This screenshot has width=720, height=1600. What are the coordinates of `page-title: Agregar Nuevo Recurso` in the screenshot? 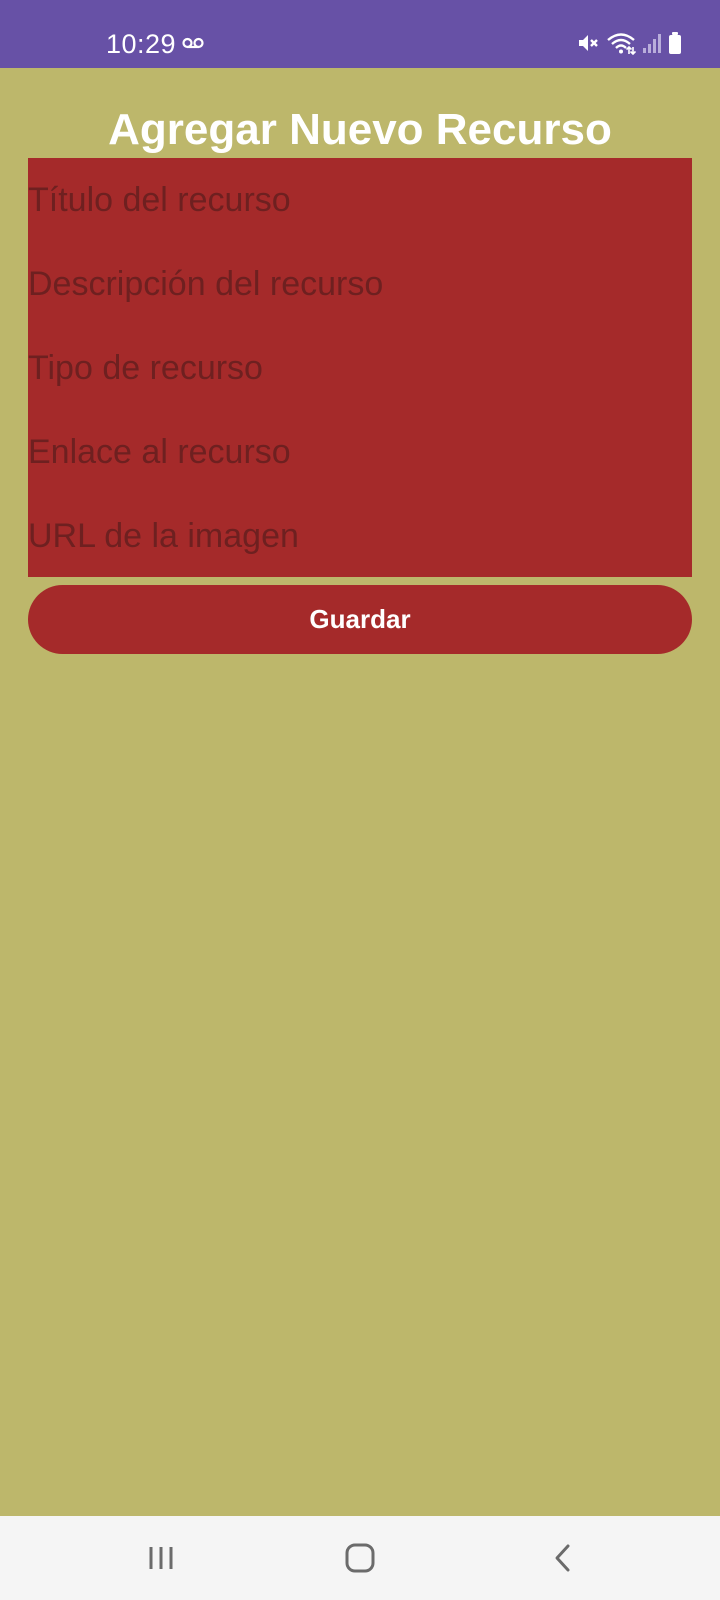 It's located at (360, 129).